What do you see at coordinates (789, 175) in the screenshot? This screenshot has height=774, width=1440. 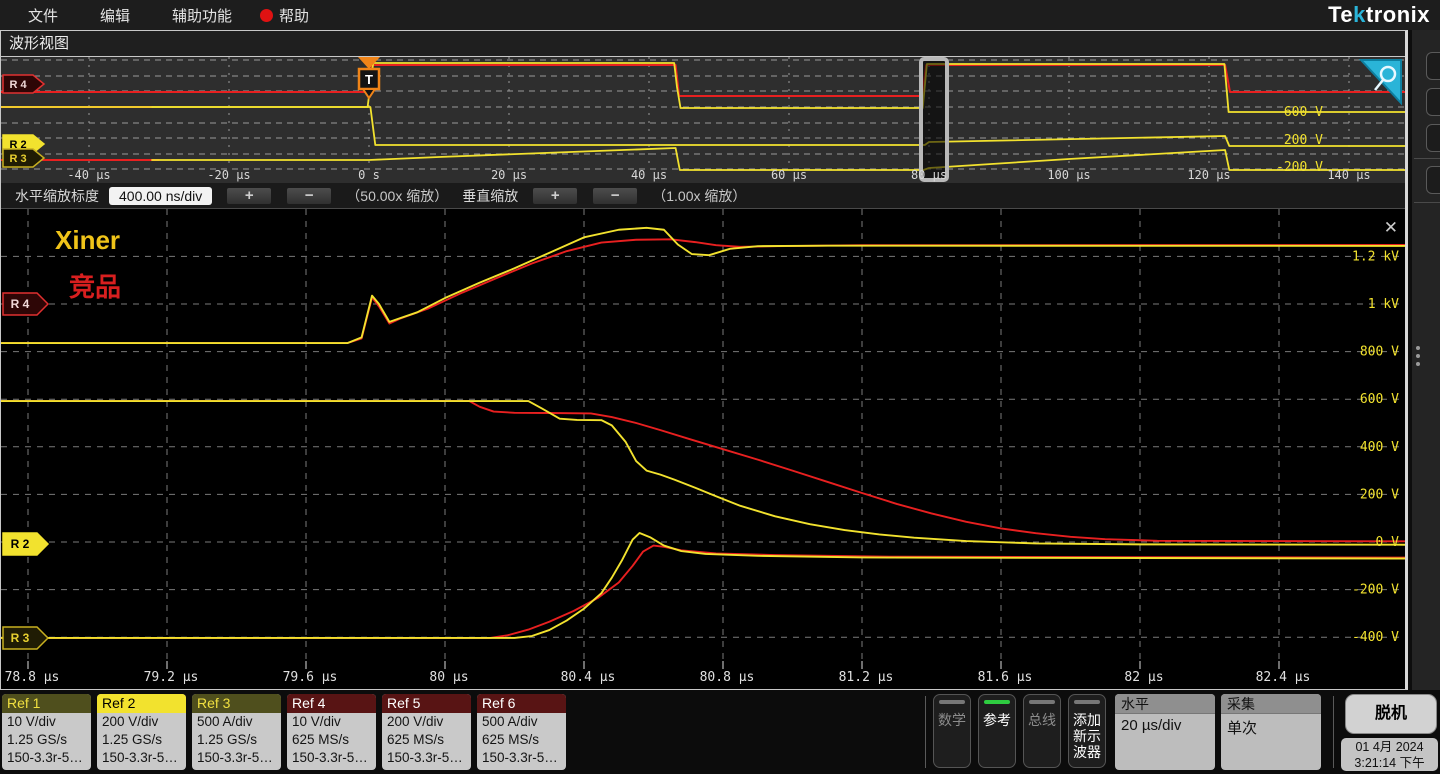 I see `svg-text: 60 µs` at bounding box center [789, 175].